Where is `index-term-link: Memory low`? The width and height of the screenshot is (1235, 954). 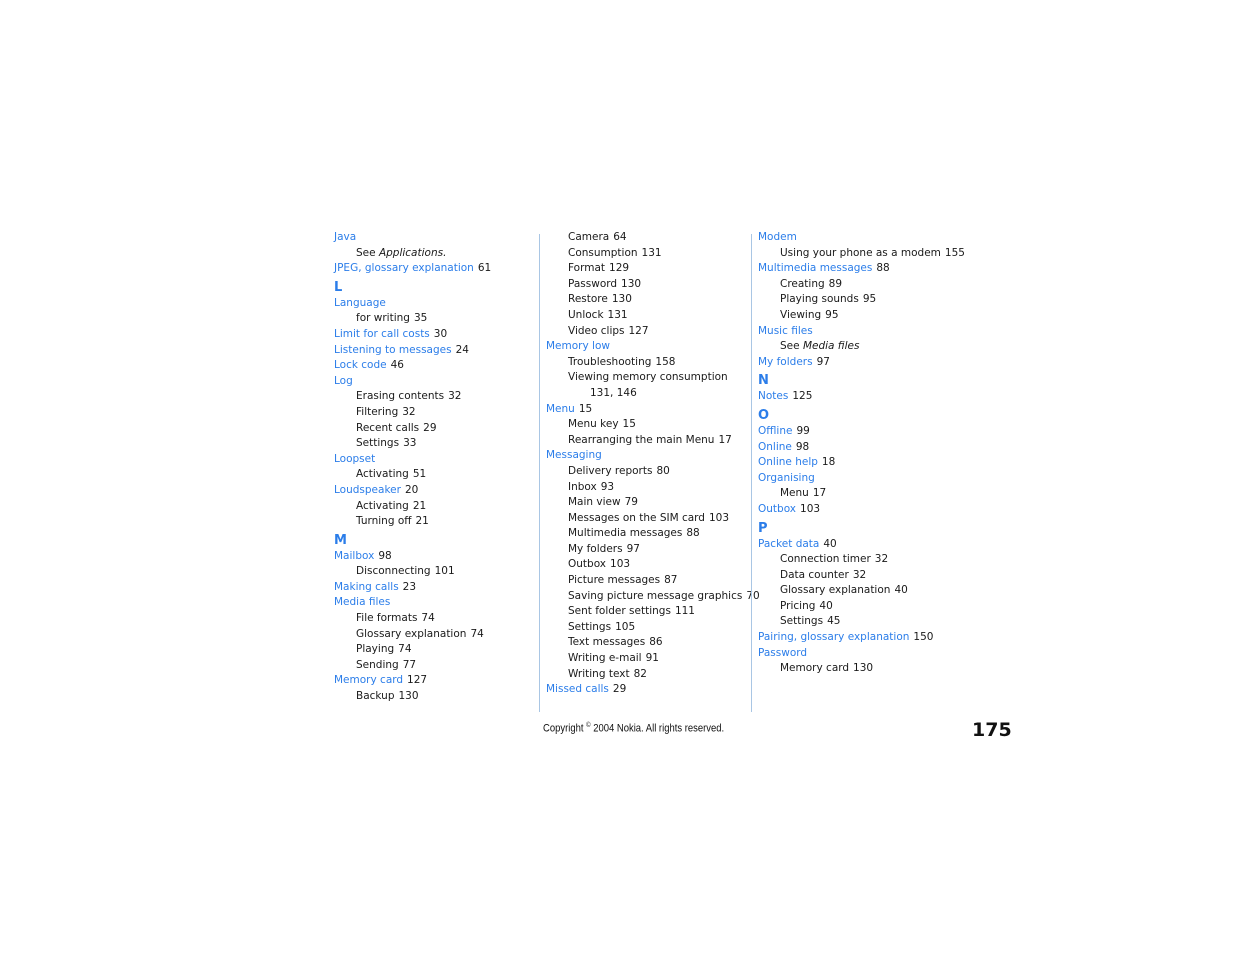
index-term-link: Memory low is located at coordinates (578, 346).